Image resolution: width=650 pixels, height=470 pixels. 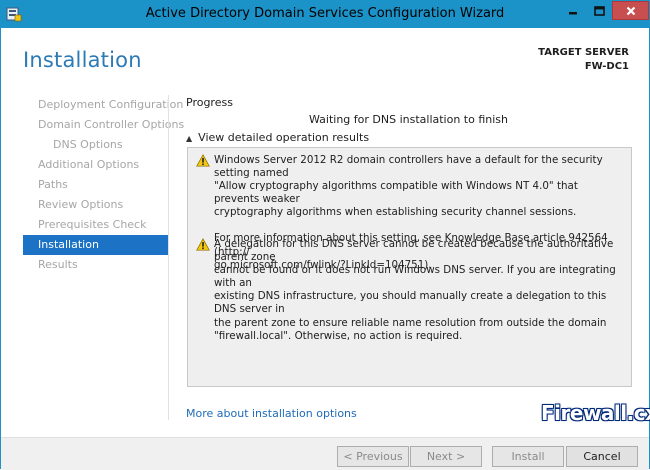 What do you see at coordinates (325, 453) in the screenshot?
I see `wizard-footer: < Previous Next > Install Cancel` at bounding box center [325, 453].